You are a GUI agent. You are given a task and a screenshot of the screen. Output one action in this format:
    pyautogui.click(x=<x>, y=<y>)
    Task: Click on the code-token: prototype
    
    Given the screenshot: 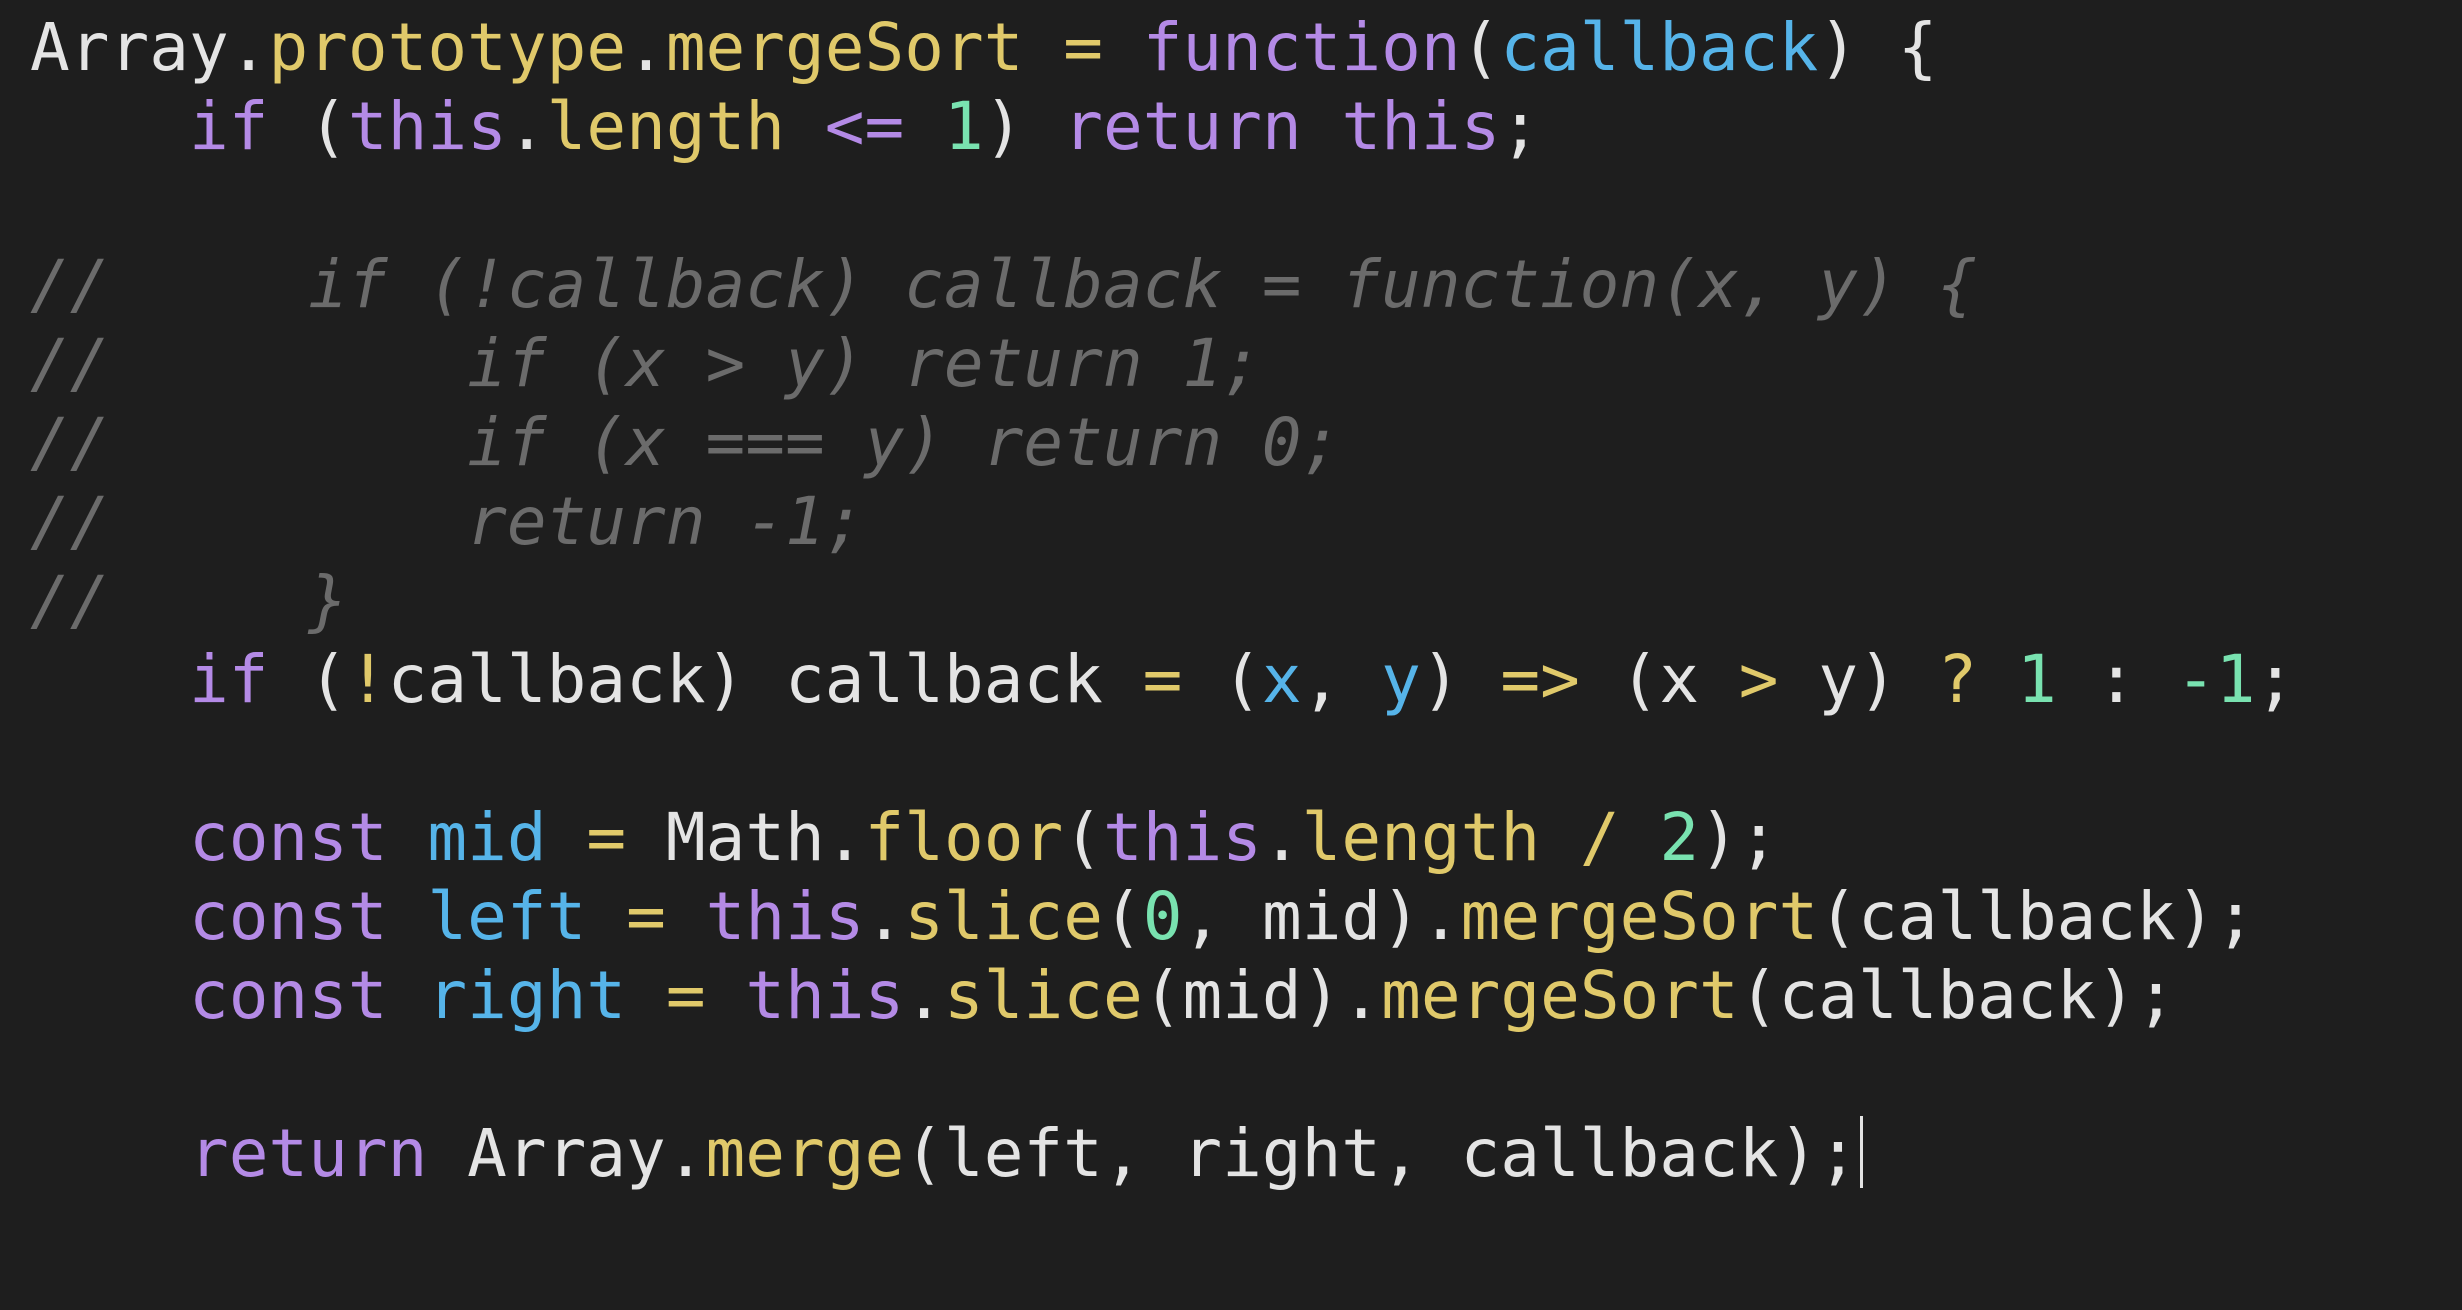 What is the action you would take?
    pyautogui.click(x=447, y=47)
    